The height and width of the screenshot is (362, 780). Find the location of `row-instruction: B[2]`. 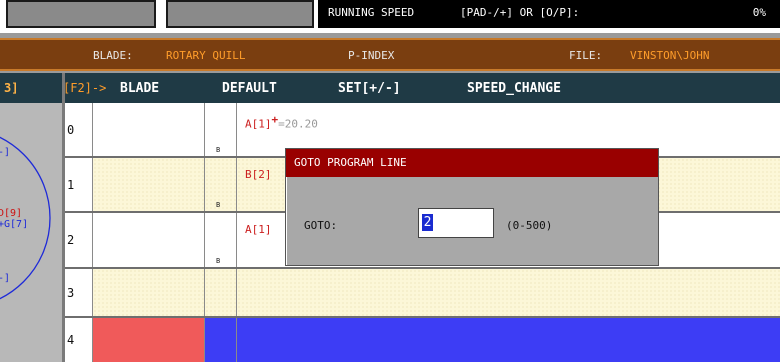

row-instruction: B[2] is located at coordinates (258, 174).